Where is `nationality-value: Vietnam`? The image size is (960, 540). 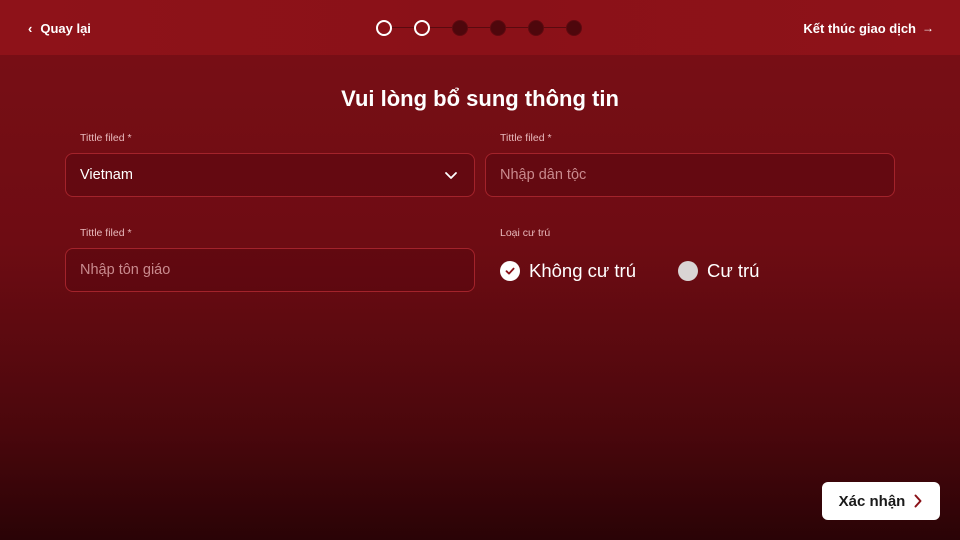
nationality-value: Vietnam is located at coordinates (106, 175).